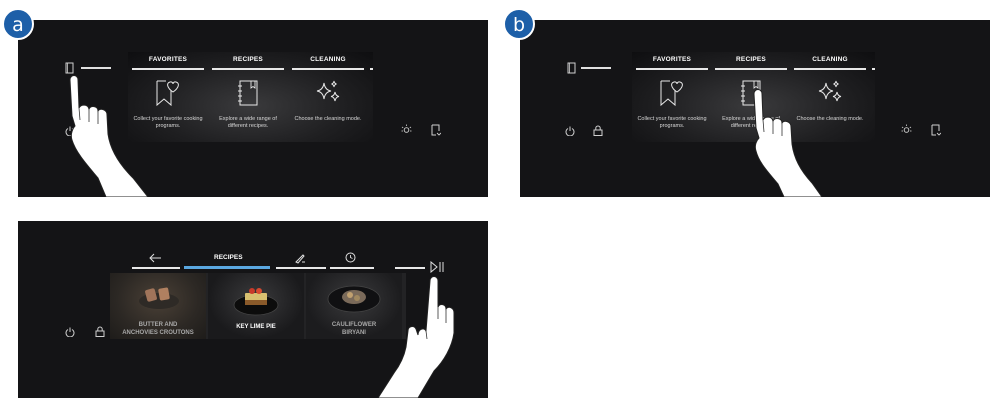  I want to click on menu-tabs: FAVORITES RECIPES CLEANING, so click(753, 61).